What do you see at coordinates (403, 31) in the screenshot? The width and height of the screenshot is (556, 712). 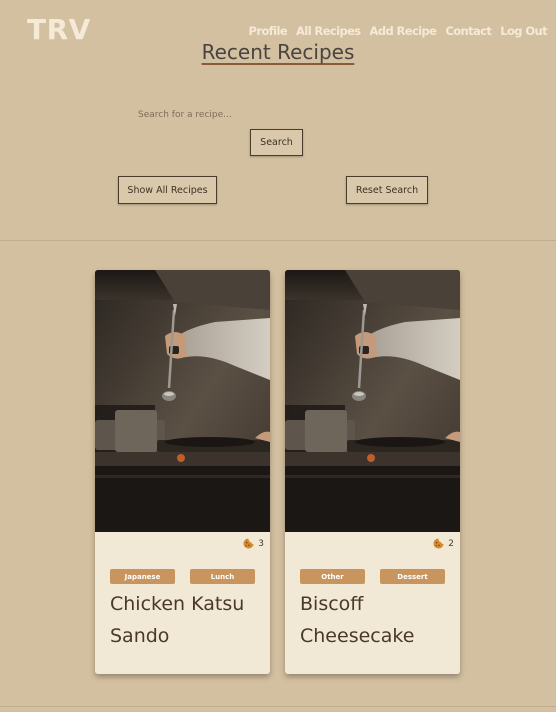 I see `nav-add-recipe-link: Add Recipe` at bounding box center [403, 31].